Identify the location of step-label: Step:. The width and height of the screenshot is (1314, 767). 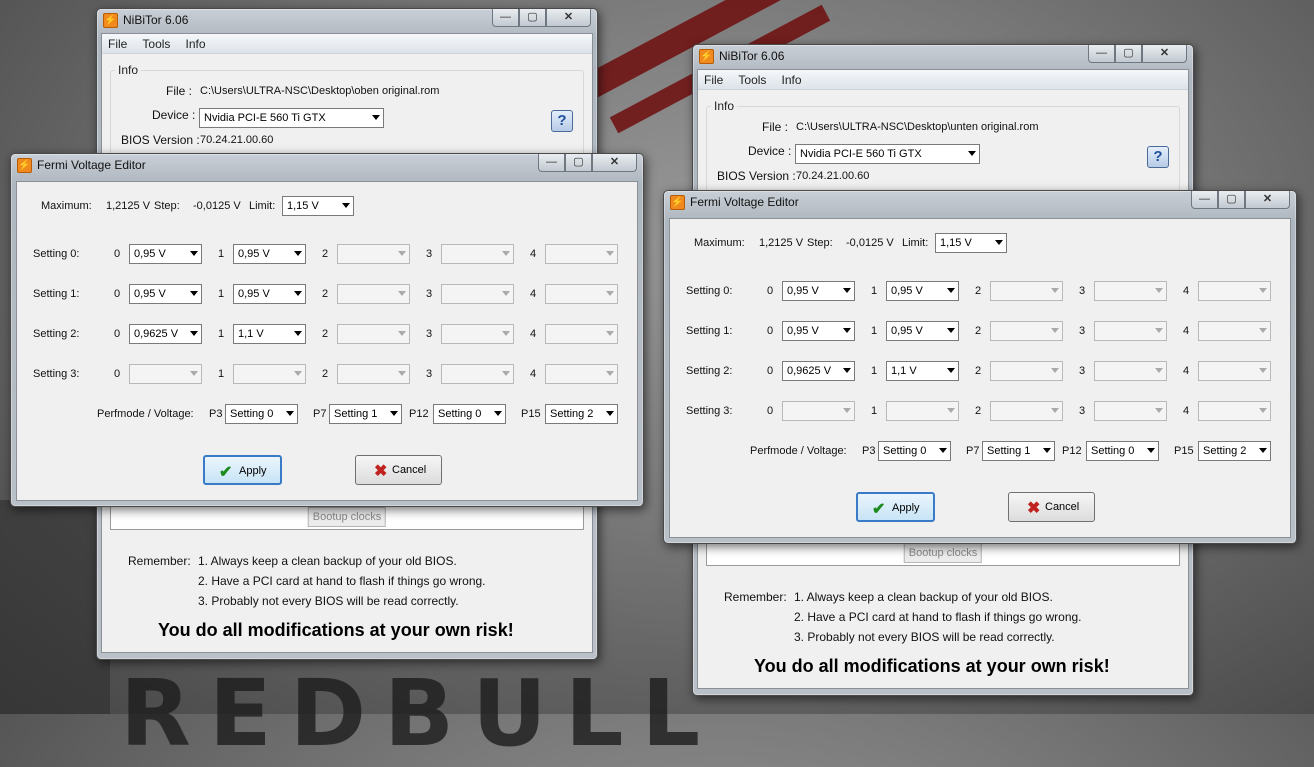
(167, 206).